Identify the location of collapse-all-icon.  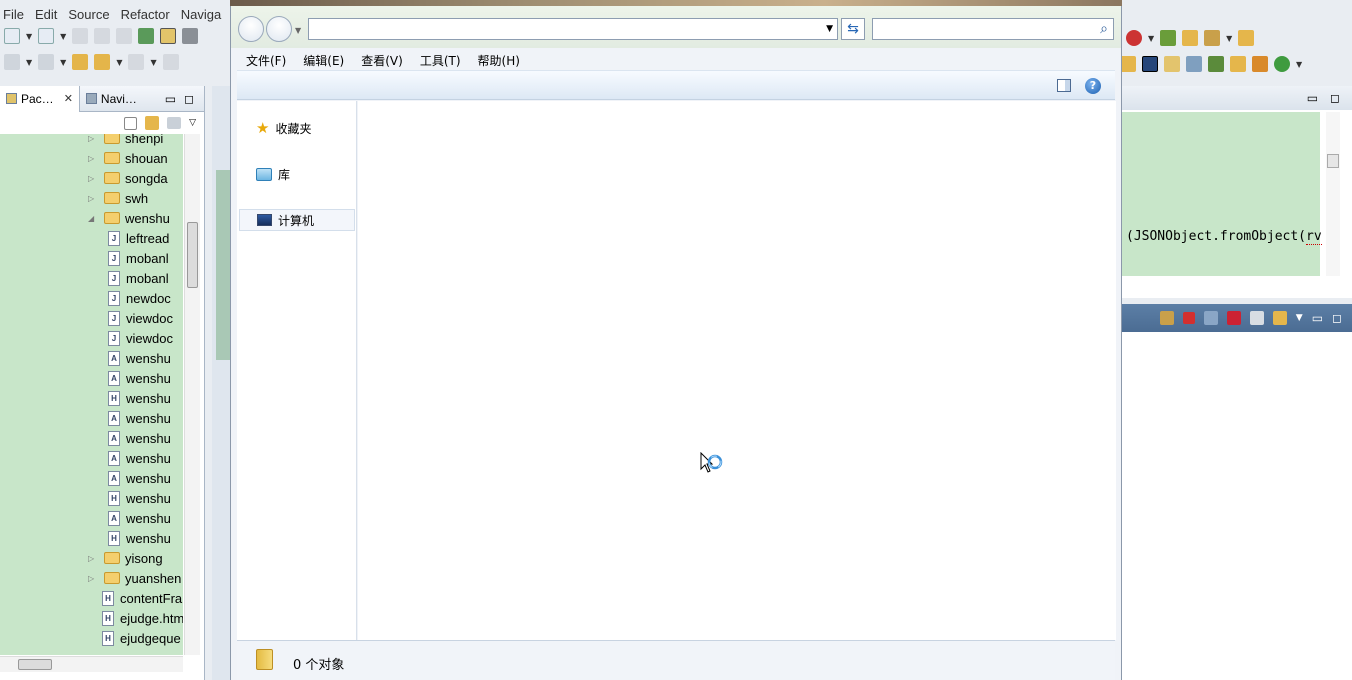
(131, 123).